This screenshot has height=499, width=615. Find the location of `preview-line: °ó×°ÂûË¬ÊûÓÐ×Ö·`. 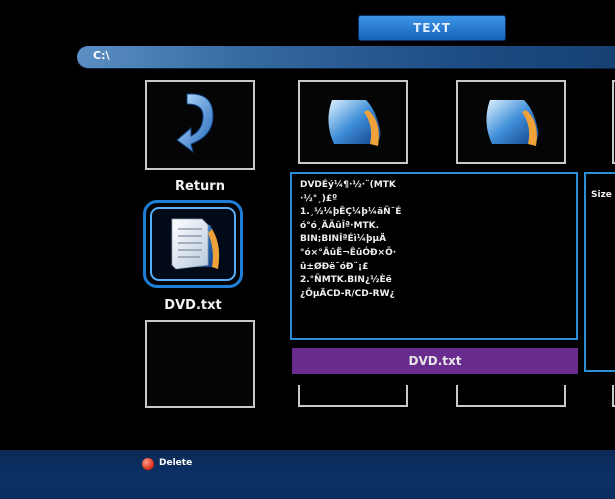

preview-line: °ó×°ÂûË¬ÊûÓÐ×Ö· is located at coordinates (348, 252).